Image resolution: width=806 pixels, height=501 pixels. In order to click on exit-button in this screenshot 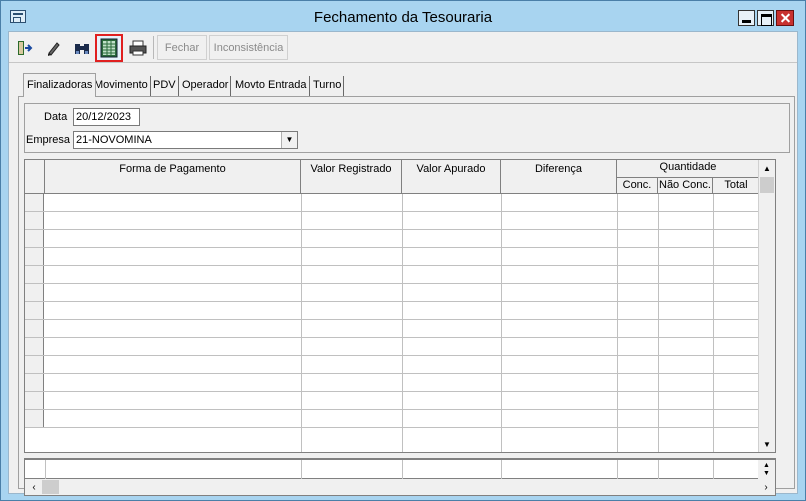, I will do `click(25, 47)`.